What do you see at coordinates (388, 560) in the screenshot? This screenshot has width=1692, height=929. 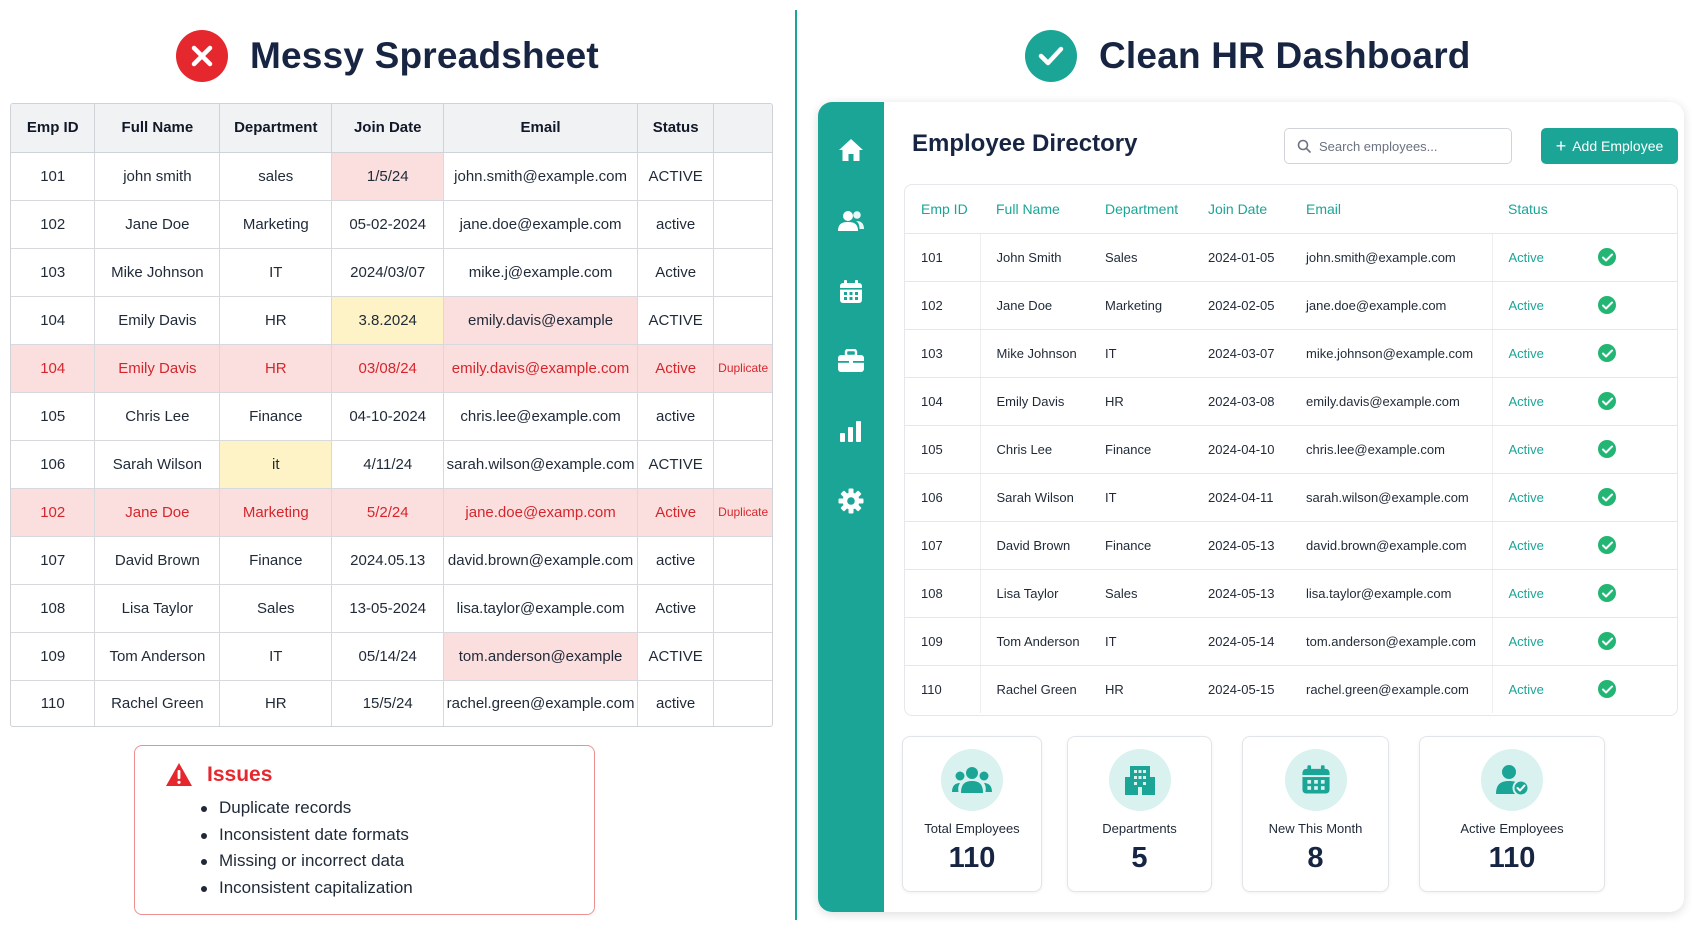 I see `table-cell-date: 2024.05.13` at bounding box center [388, 560].